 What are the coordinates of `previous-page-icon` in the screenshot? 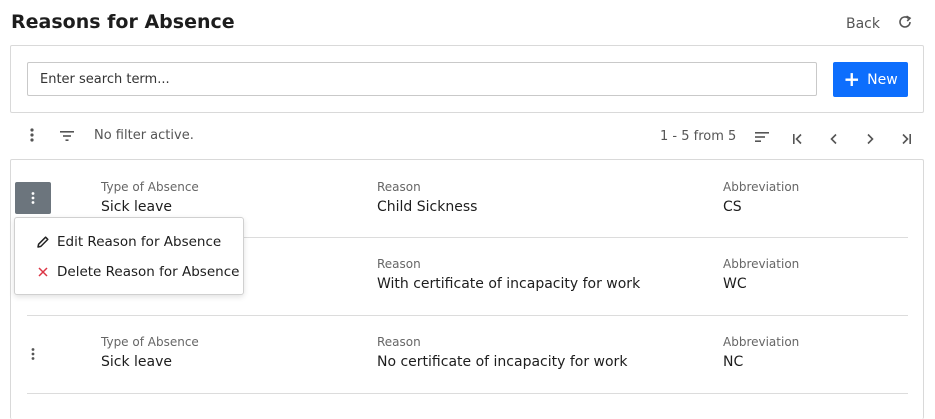 It's located at (834, 139).